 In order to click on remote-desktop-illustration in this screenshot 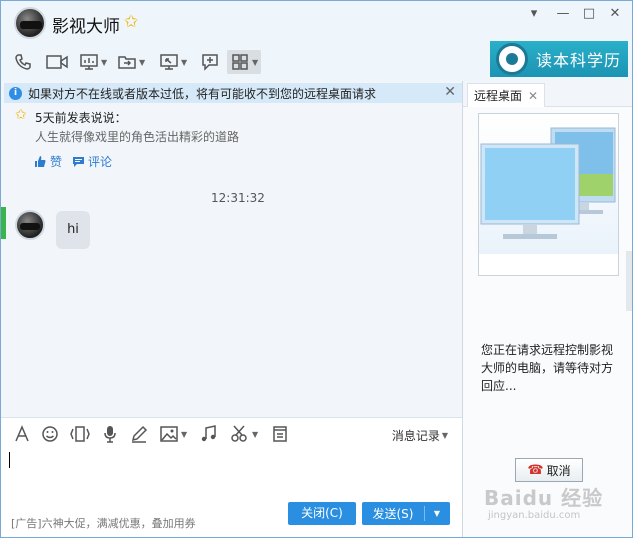, I will do `click(548, 194)`.